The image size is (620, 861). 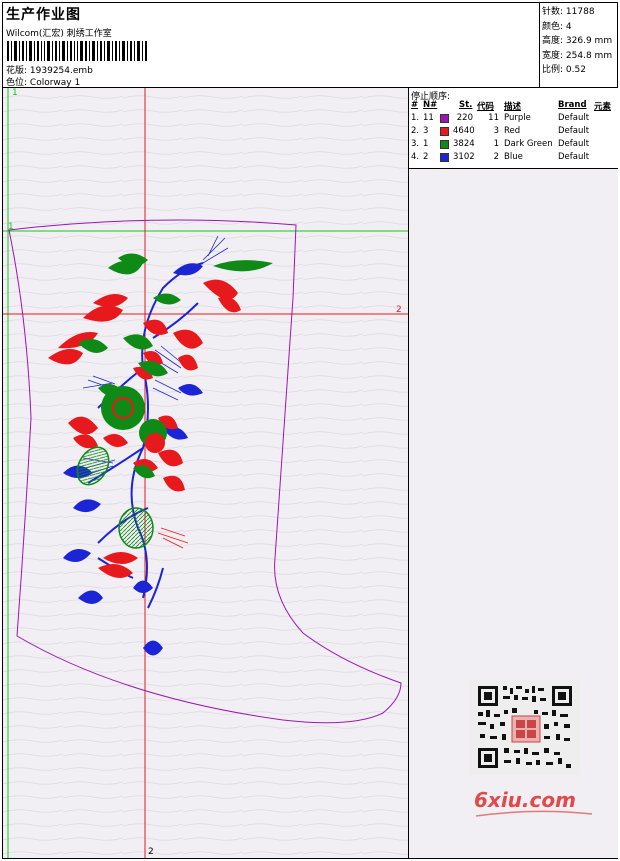 I want to click on qr-code, so click(x=525, y=727).